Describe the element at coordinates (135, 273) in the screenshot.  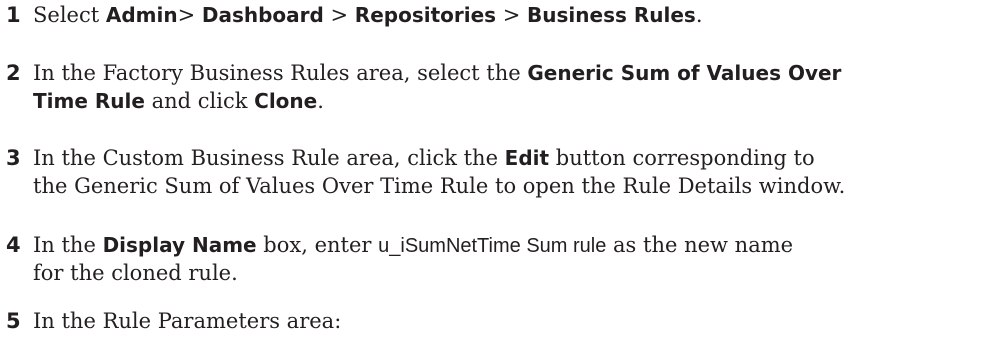
I see `step-text-line-2: for the cloned rule.` at that location.